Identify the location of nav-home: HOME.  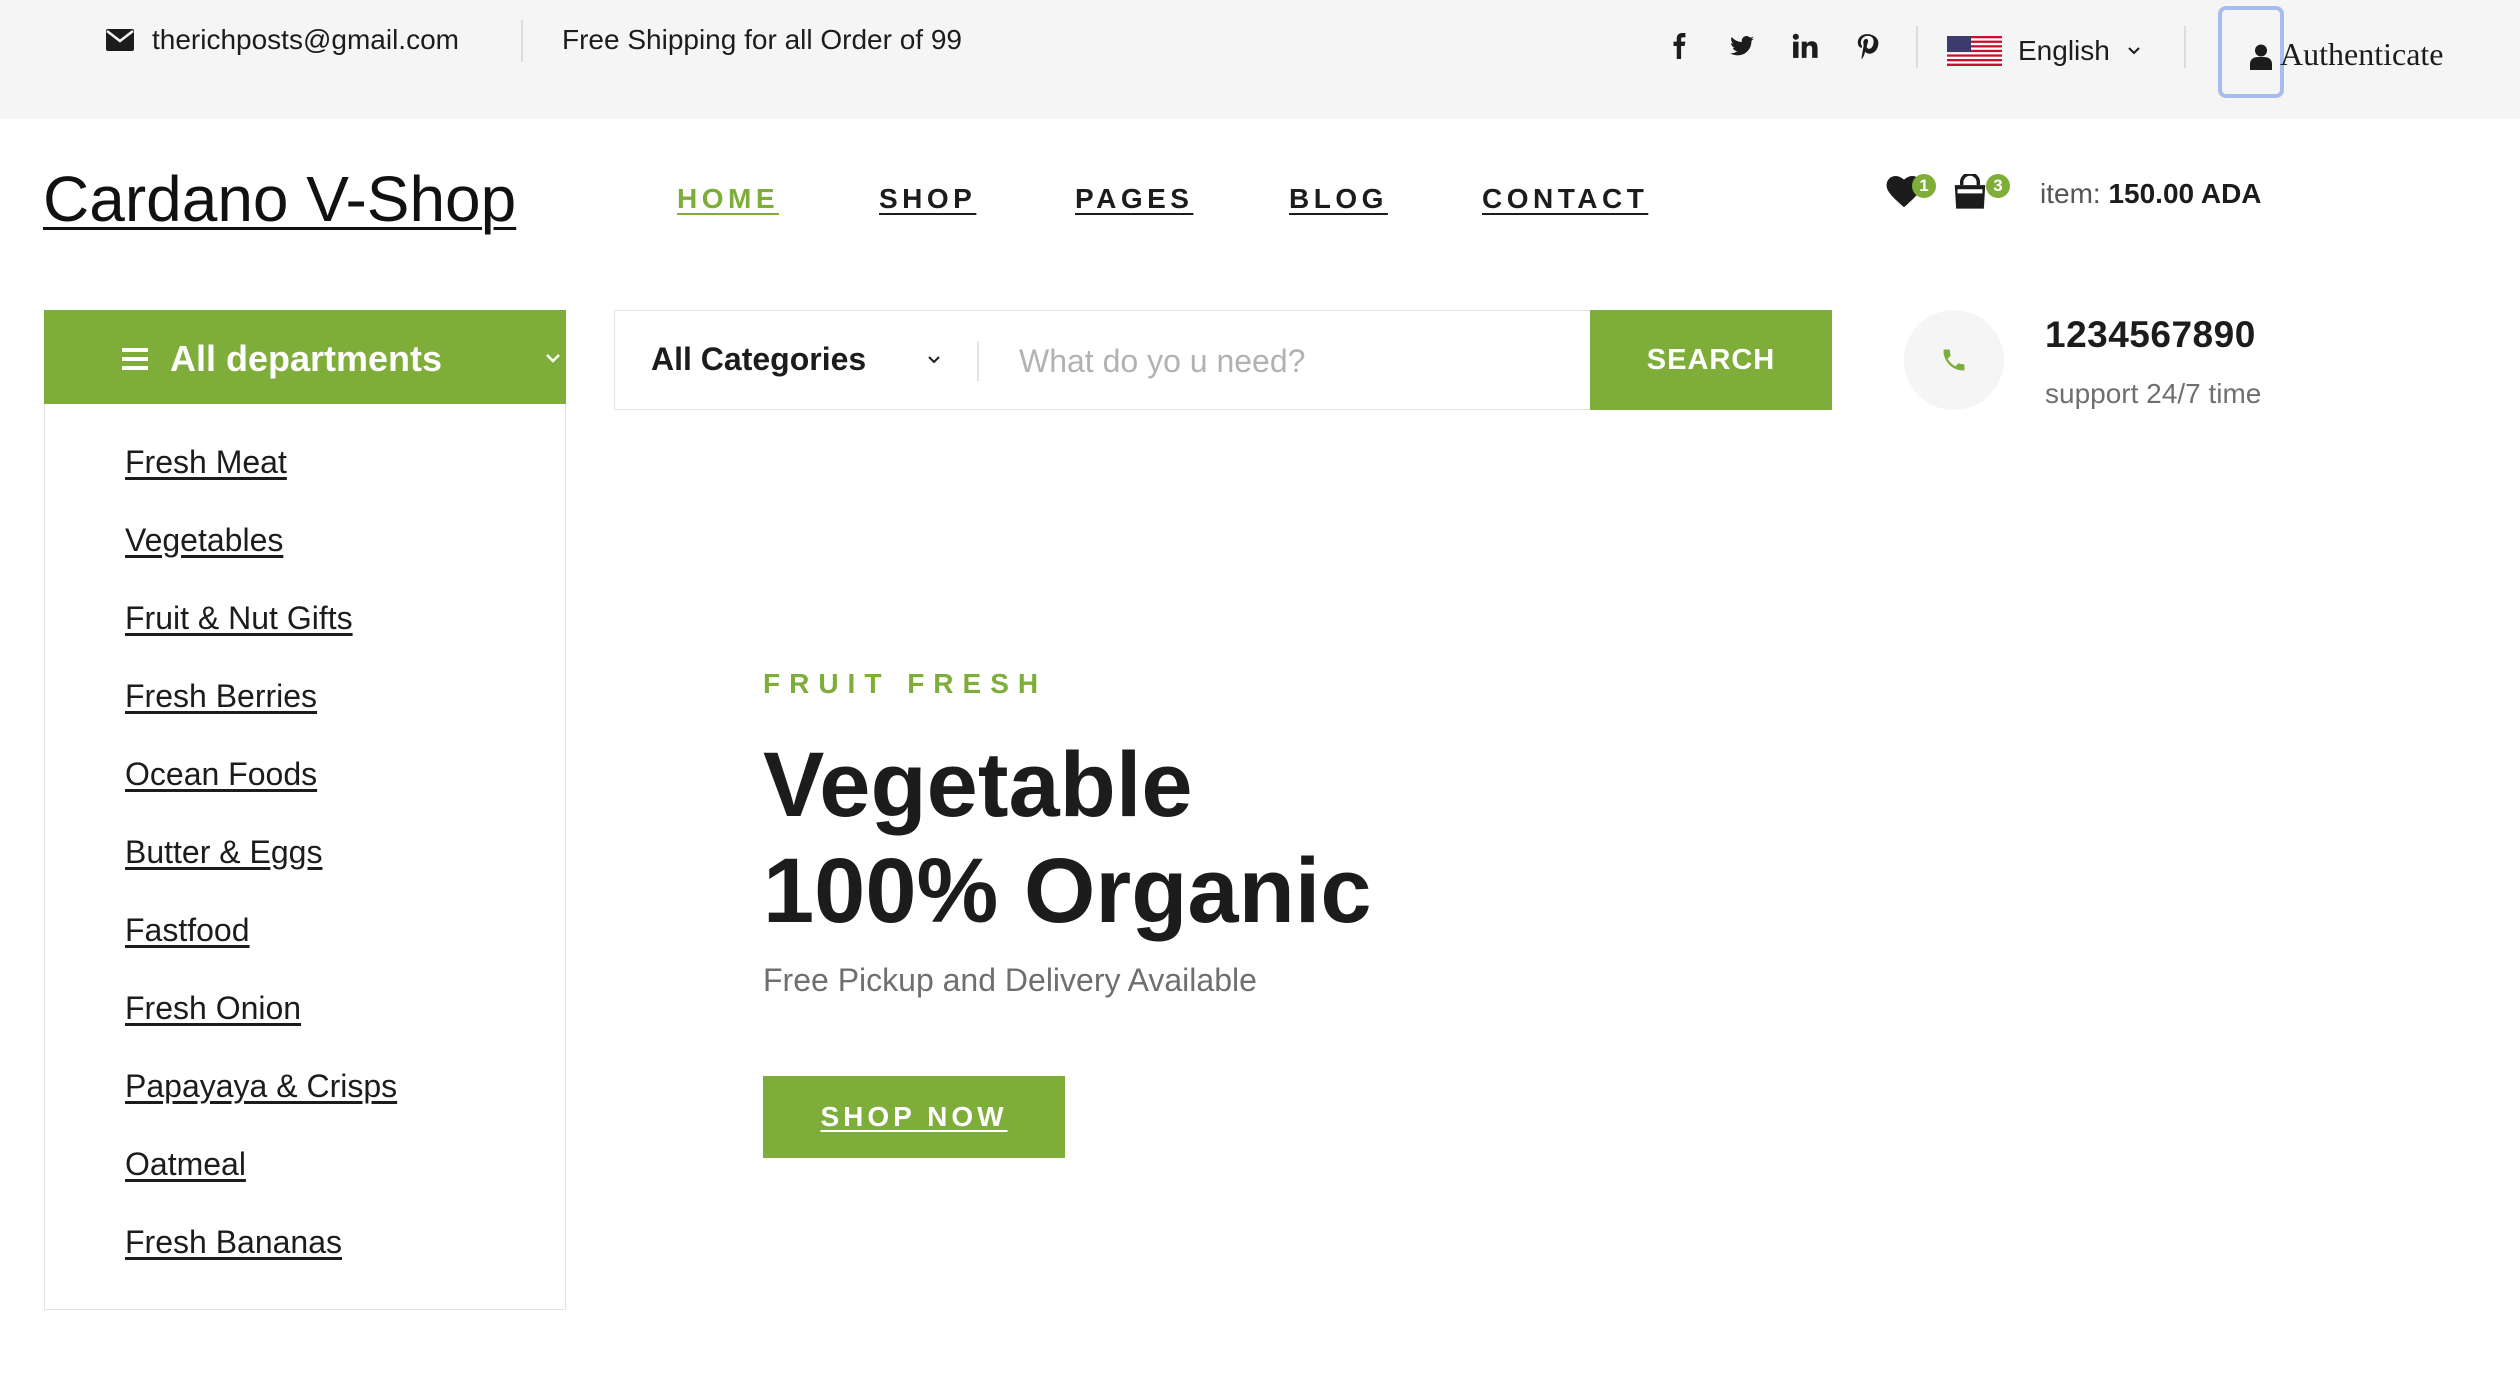
(728, 199).